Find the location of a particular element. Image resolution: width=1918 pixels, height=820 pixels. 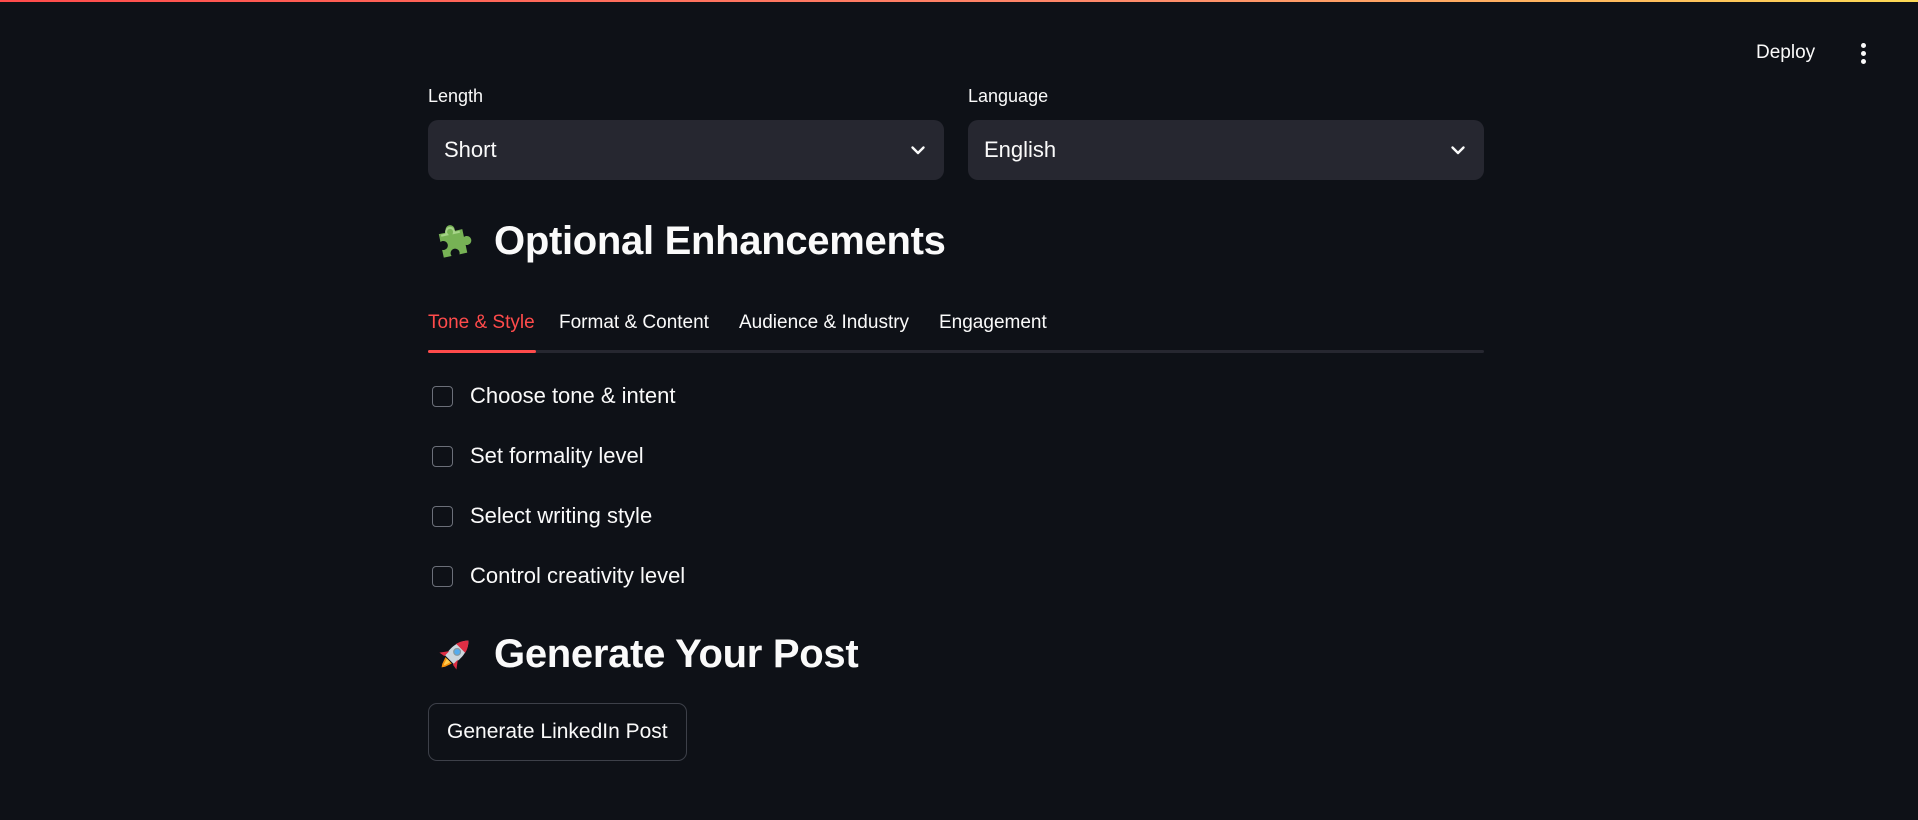

option-label: Set formality level is located at coordinates (557, 455).